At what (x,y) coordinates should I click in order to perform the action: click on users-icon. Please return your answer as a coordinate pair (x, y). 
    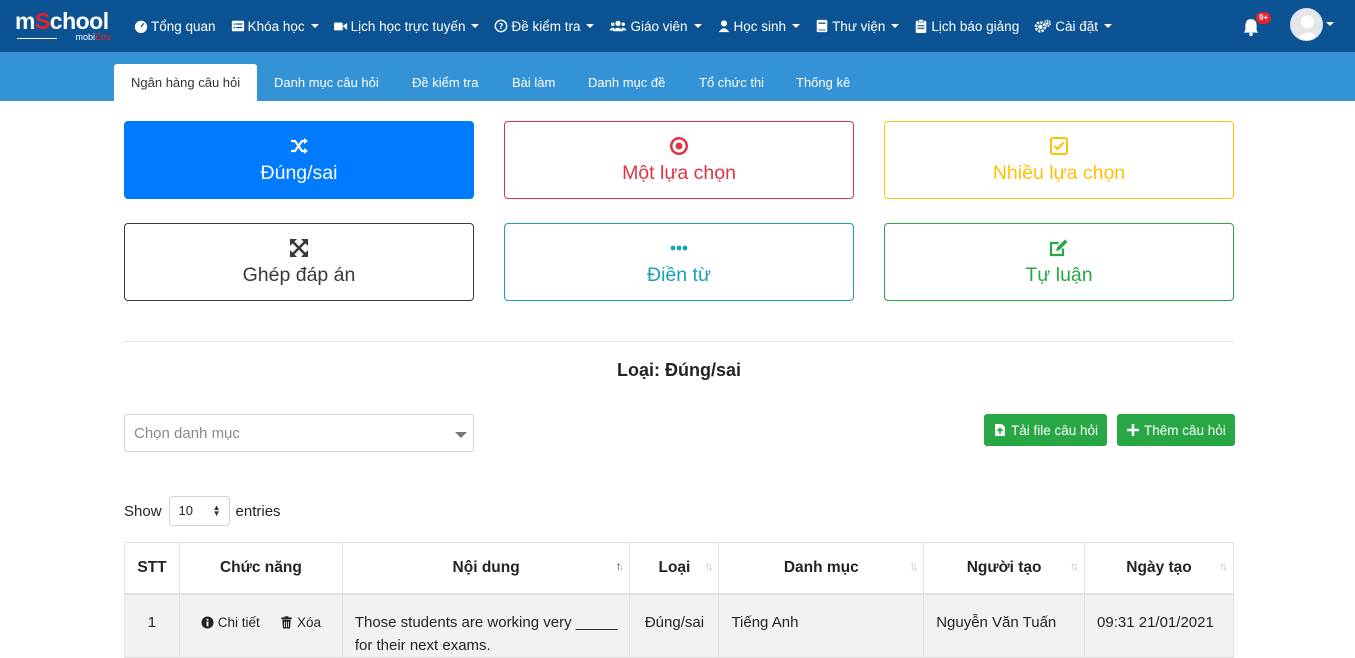
    Looking at the image, I should click on (618, 26).